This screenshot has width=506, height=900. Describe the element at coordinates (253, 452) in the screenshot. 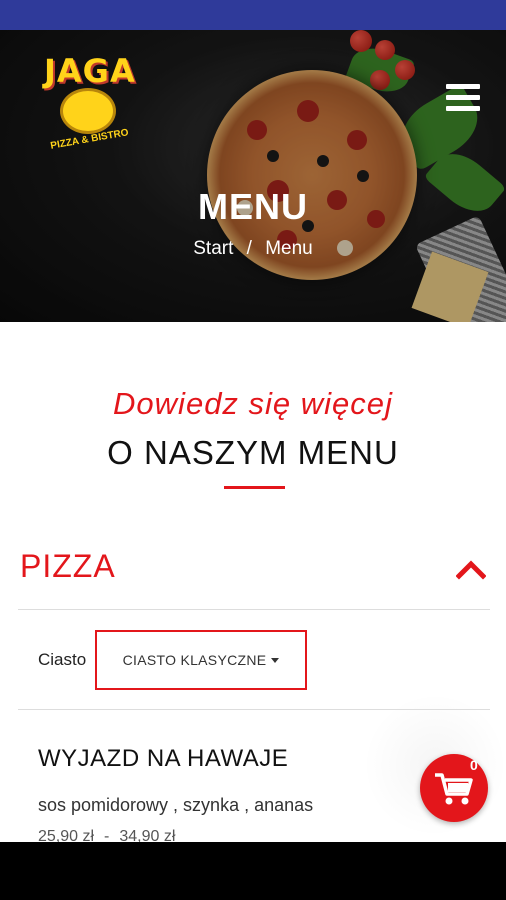

I see `intro-heading: O NASZYM MENU` at that location.